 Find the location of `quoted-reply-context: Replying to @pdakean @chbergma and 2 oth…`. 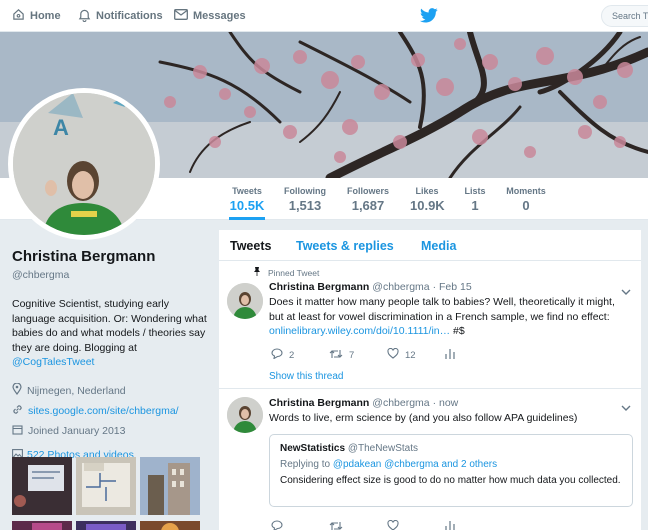

quoted-reply-context: Replying to @pdakean @chbergma and 2 oth… is located at coordinates (451, 464).